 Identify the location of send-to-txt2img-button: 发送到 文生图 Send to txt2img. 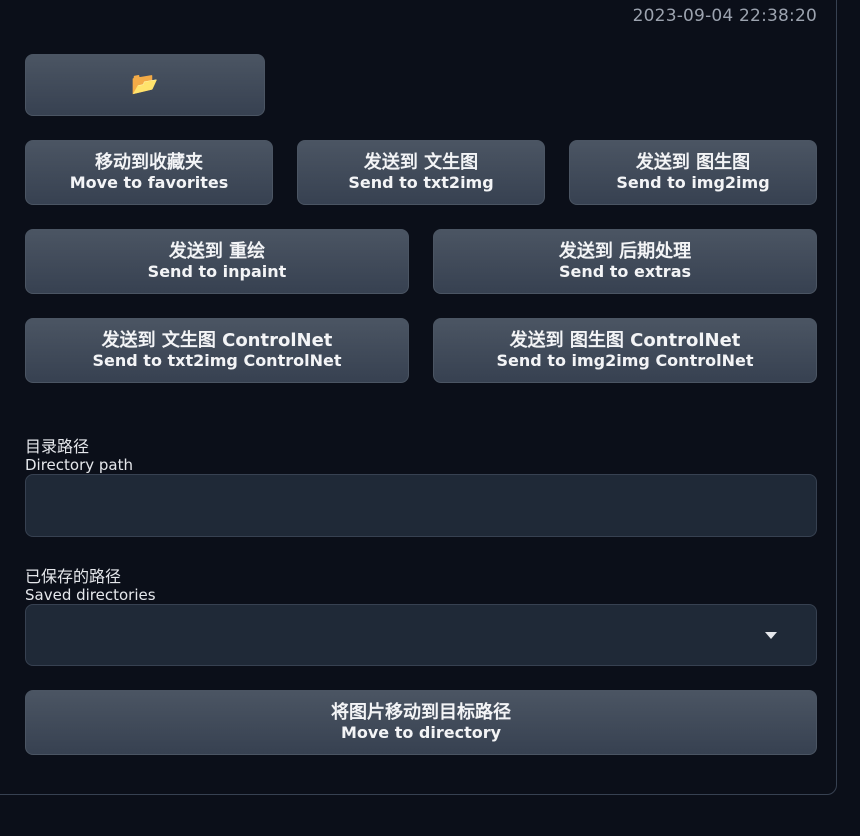
(421, 172).